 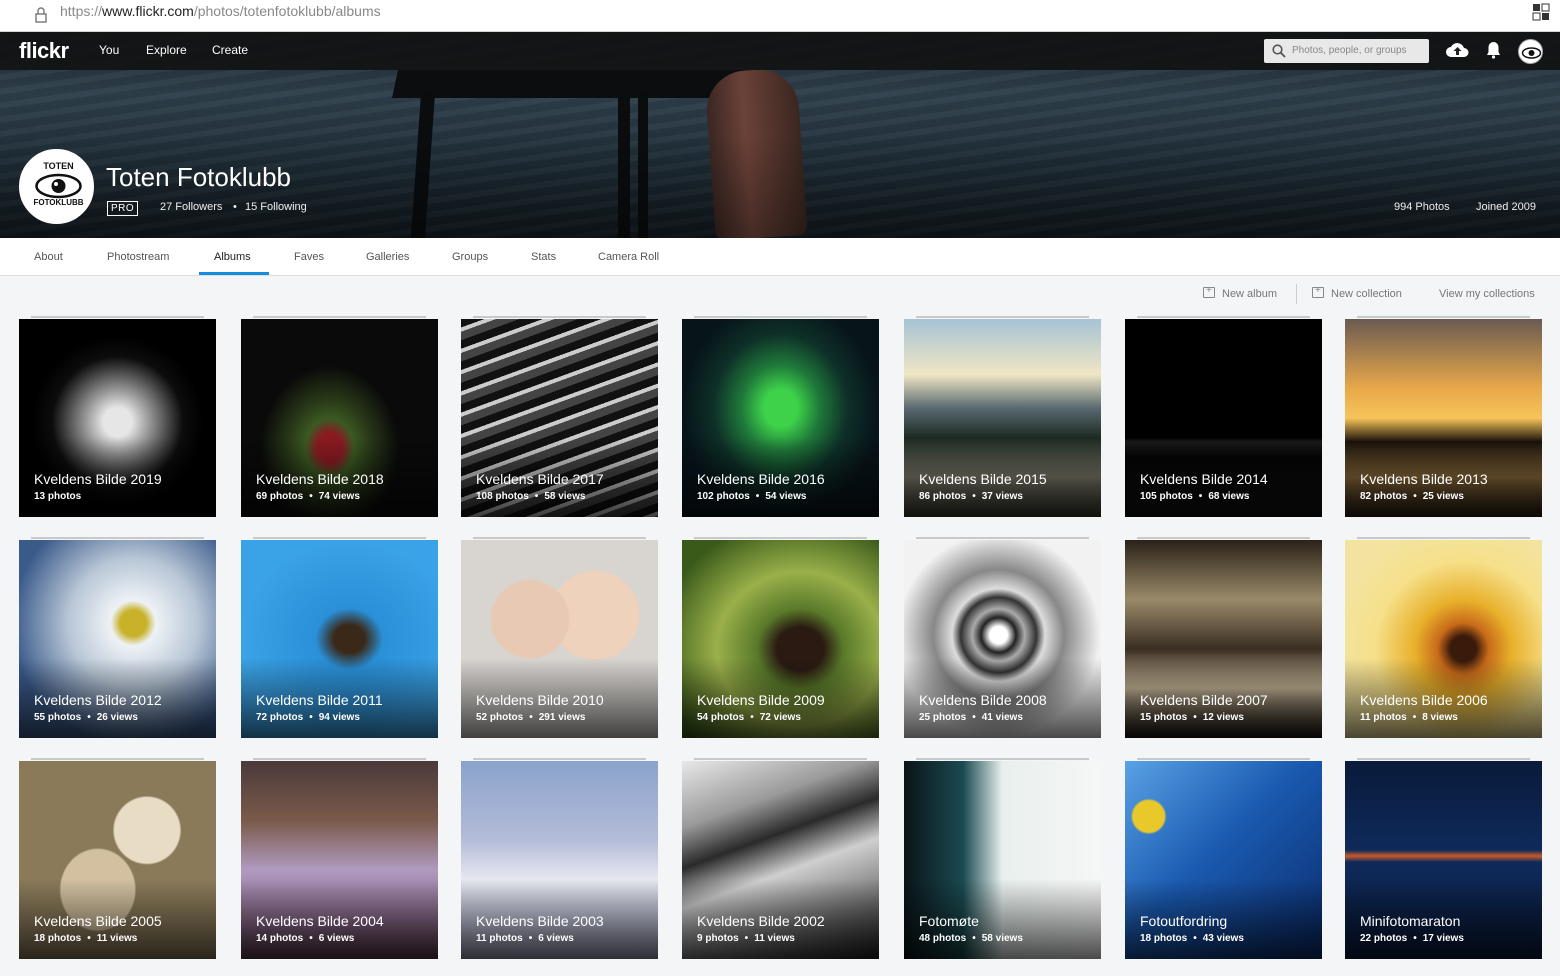 What do you see at coordinates (559, 860) in the screenshot?
I see `album-card: Kveldens Bilde 2003 11 photos • 6 views` at bounding box center [559, 860].